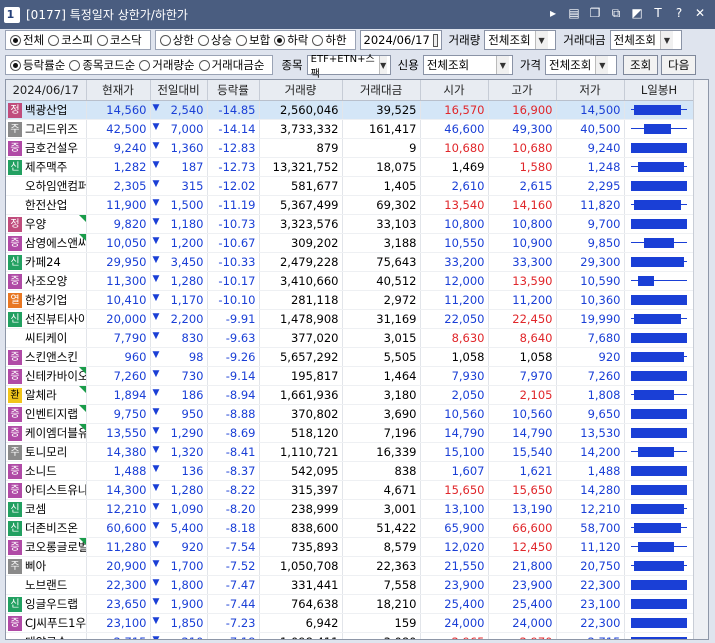  I want to click on direction-radio-2: 보합, so click(253, 40).